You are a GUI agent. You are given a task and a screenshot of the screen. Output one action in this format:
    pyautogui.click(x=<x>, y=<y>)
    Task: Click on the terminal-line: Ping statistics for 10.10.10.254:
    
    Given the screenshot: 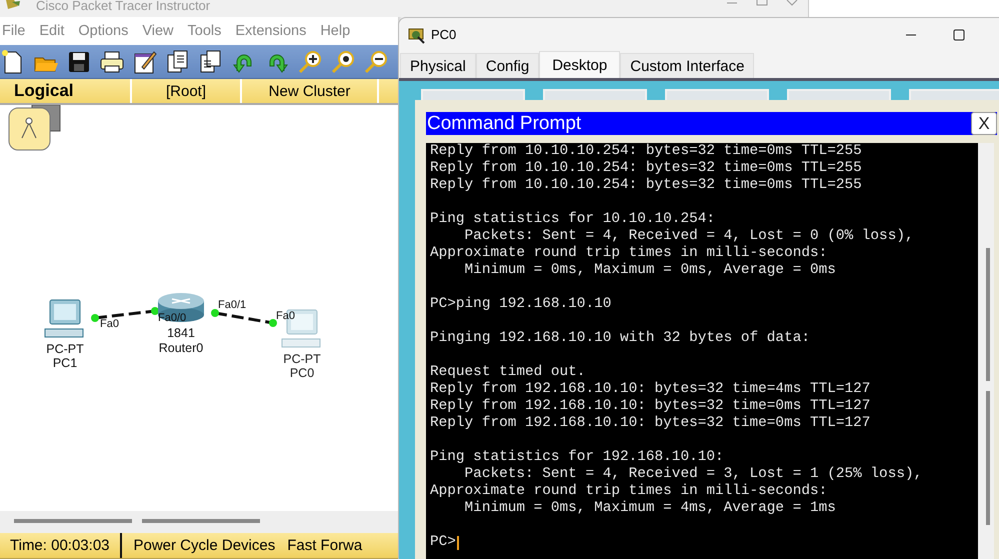 What is the action you would take?
    pyautogui.click(x=573, y=219)
    